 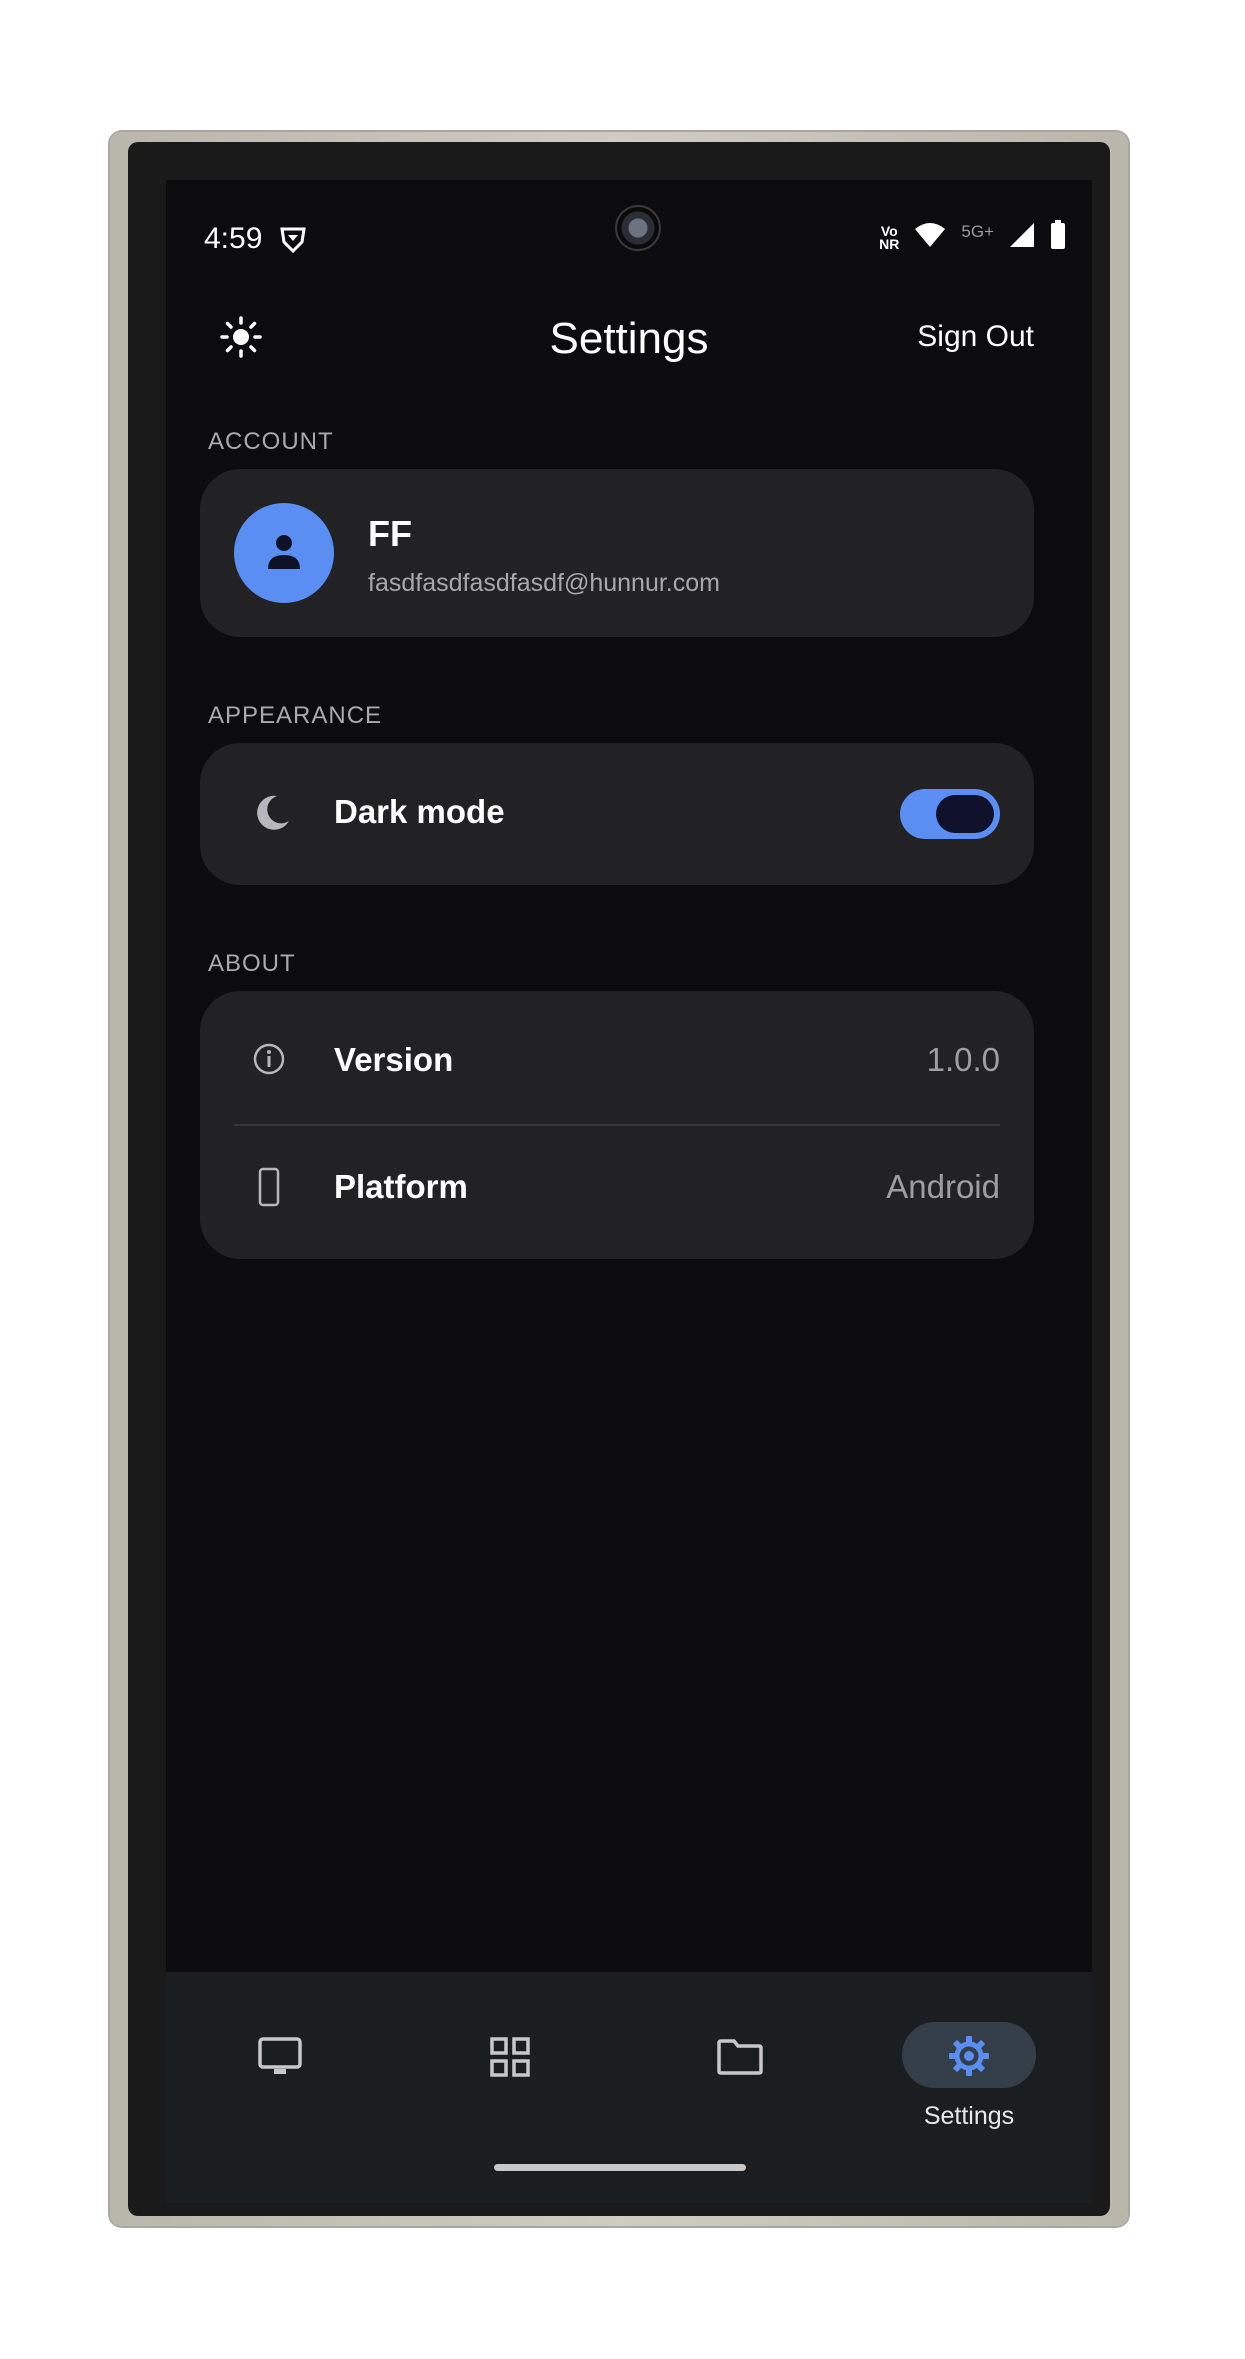 I want to click on avatar, so click(x=284, y=553).